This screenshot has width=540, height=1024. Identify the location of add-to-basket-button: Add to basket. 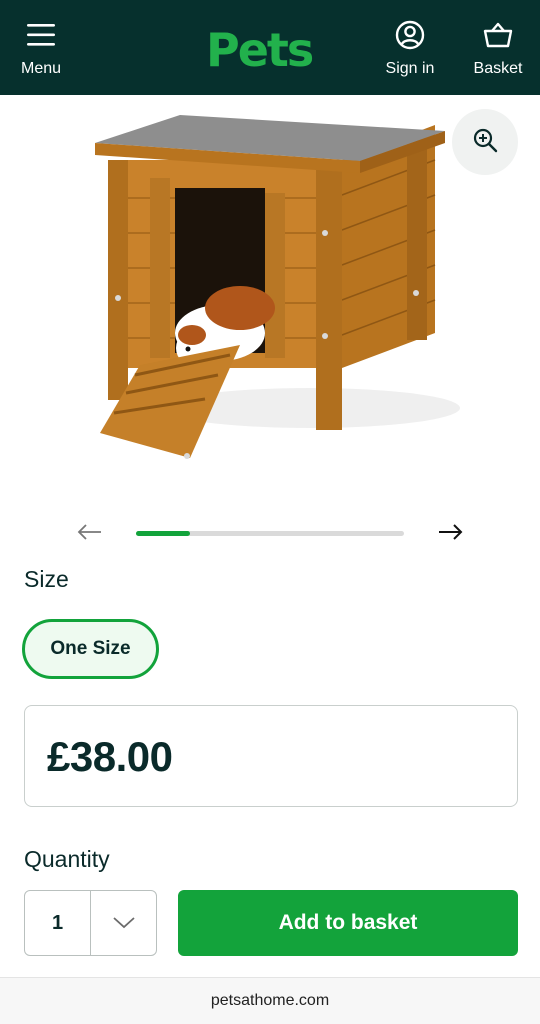
(348, 923).